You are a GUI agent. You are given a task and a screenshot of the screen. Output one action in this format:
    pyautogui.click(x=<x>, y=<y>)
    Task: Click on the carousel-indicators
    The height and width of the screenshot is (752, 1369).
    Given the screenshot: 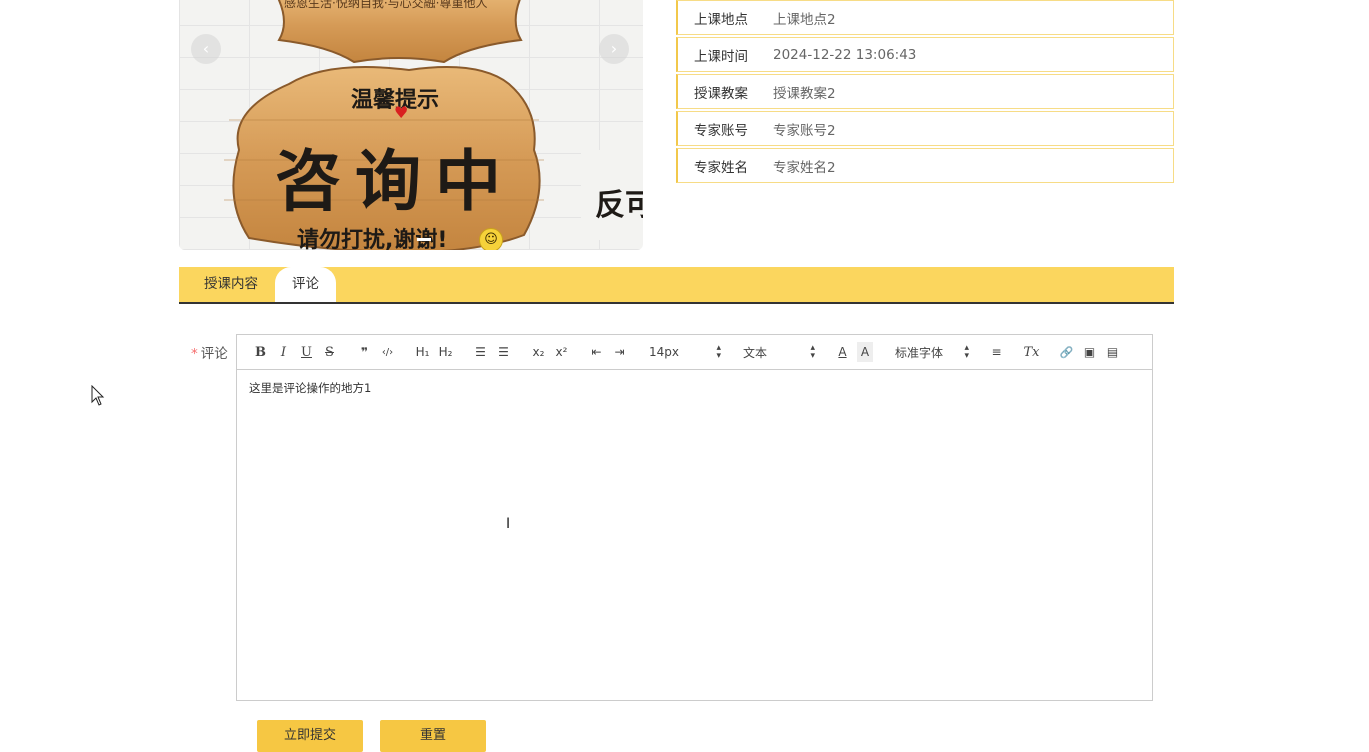 What is the action you would take?
    pyautogui.click(x=424, y=239)
    